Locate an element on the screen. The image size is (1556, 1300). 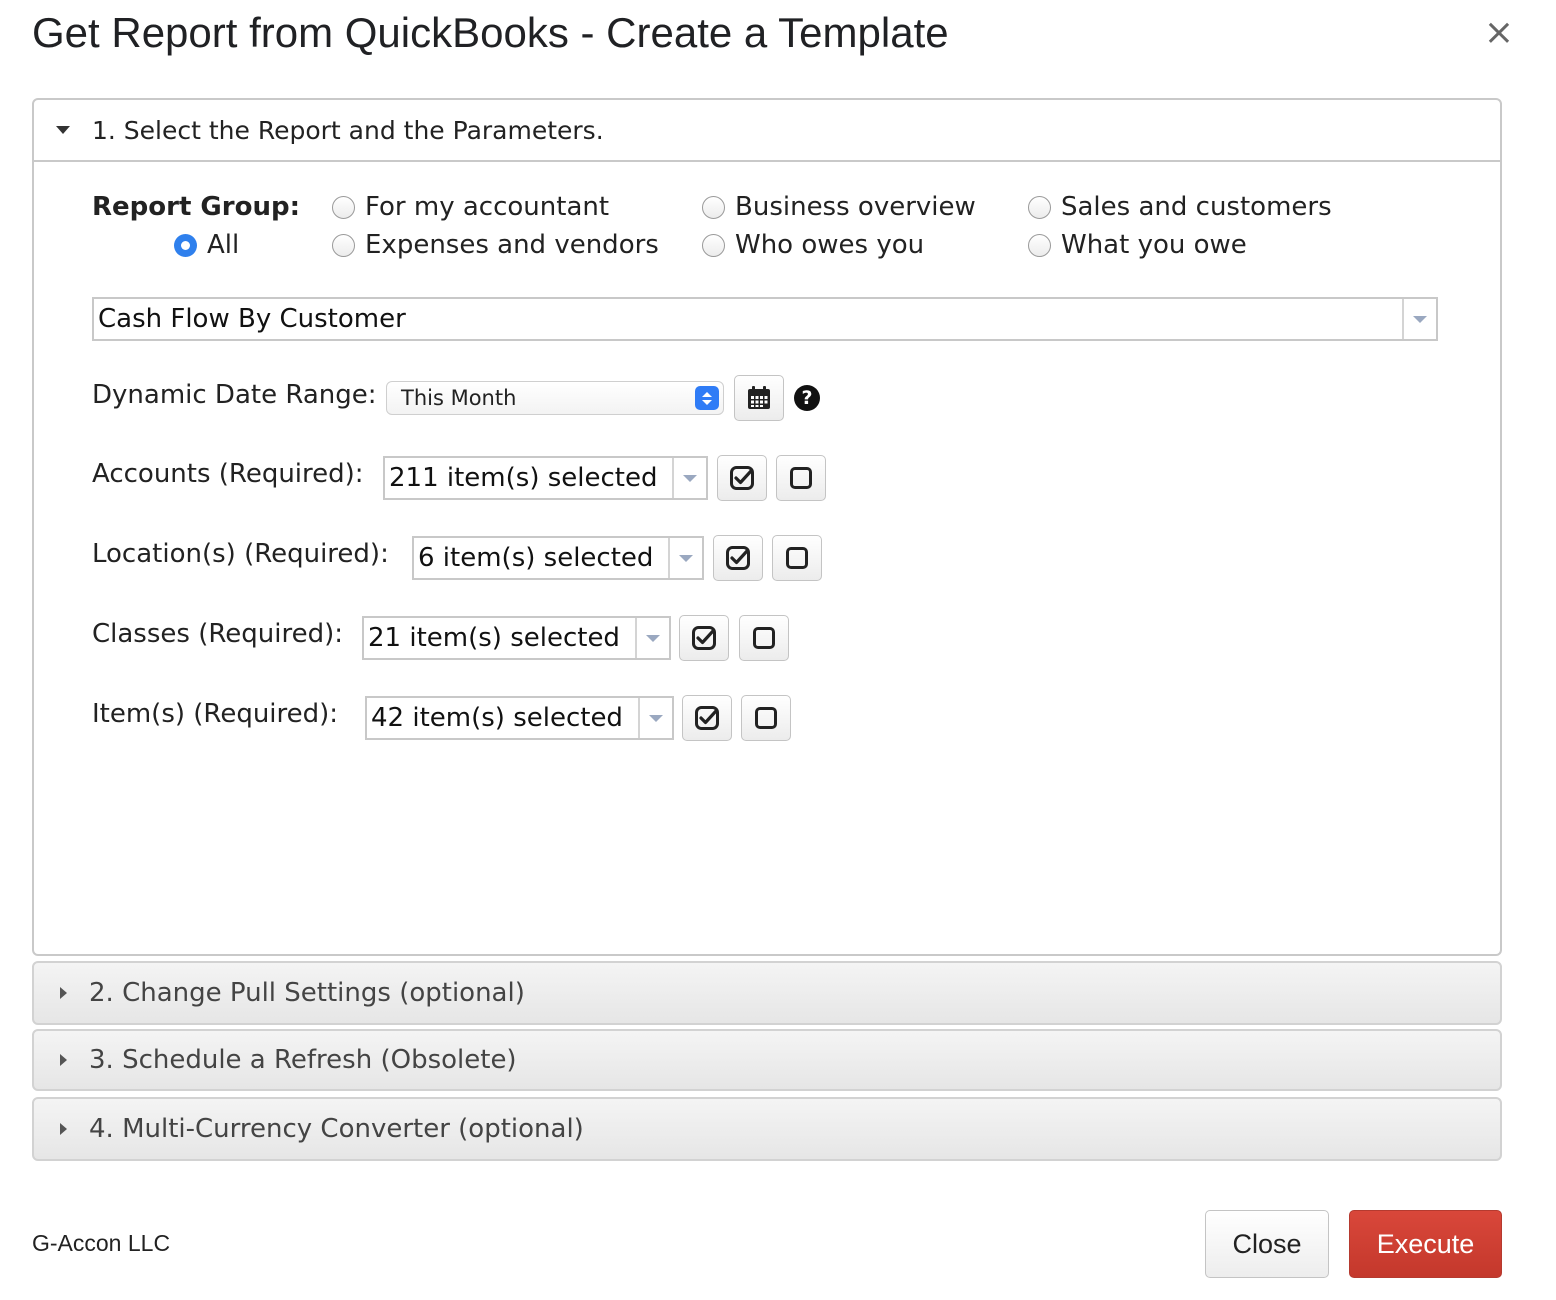
items-clear-button is located at coordinates (766, 718).